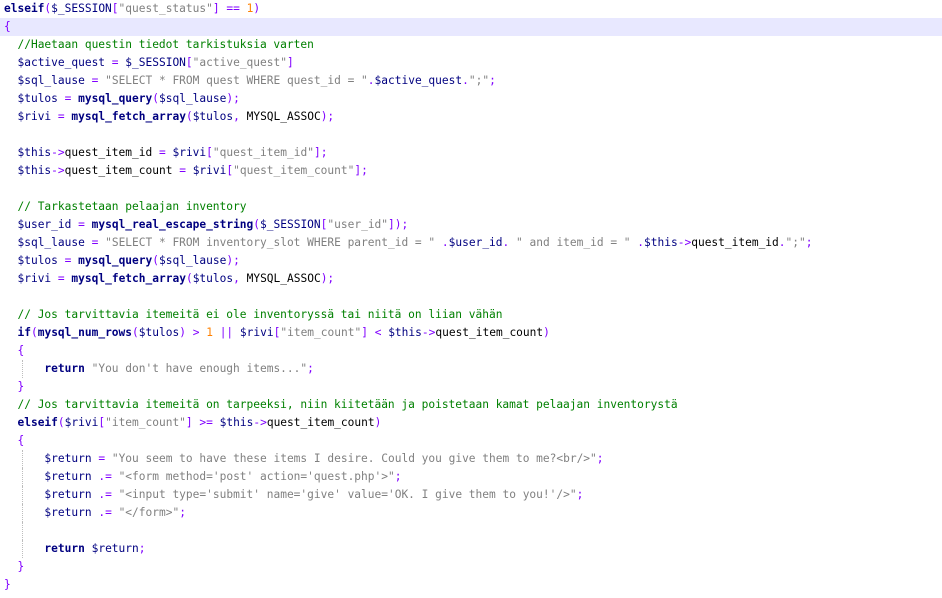 The width and height of the screenshot is (942, 598). Describe the element at coordinates (115, 548) in the screenshot. I see `code-token: $return` at that location.